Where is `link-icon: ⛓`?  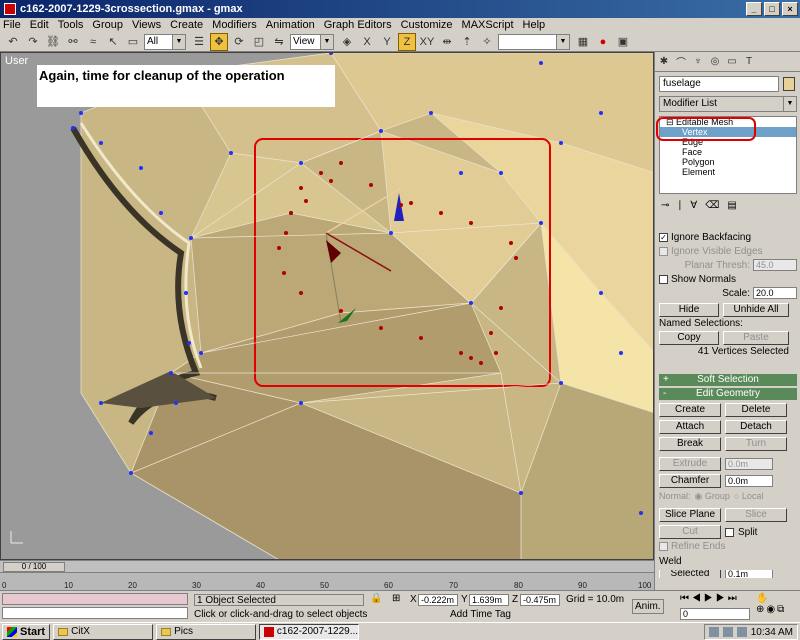 link-icon: ⛓ is located at coordinates (53, 42).